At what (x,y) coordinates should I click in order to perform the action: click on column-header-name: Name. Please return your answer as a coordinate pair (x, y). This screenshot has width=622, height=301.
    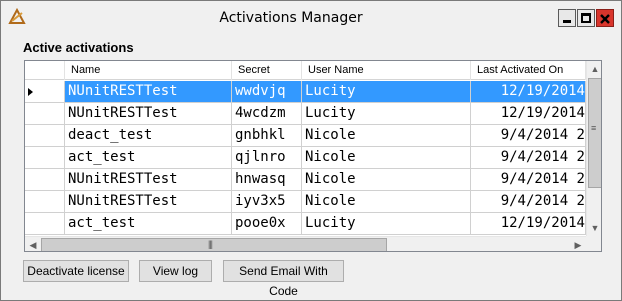
    Looking at the image, I should click on (148, 70).